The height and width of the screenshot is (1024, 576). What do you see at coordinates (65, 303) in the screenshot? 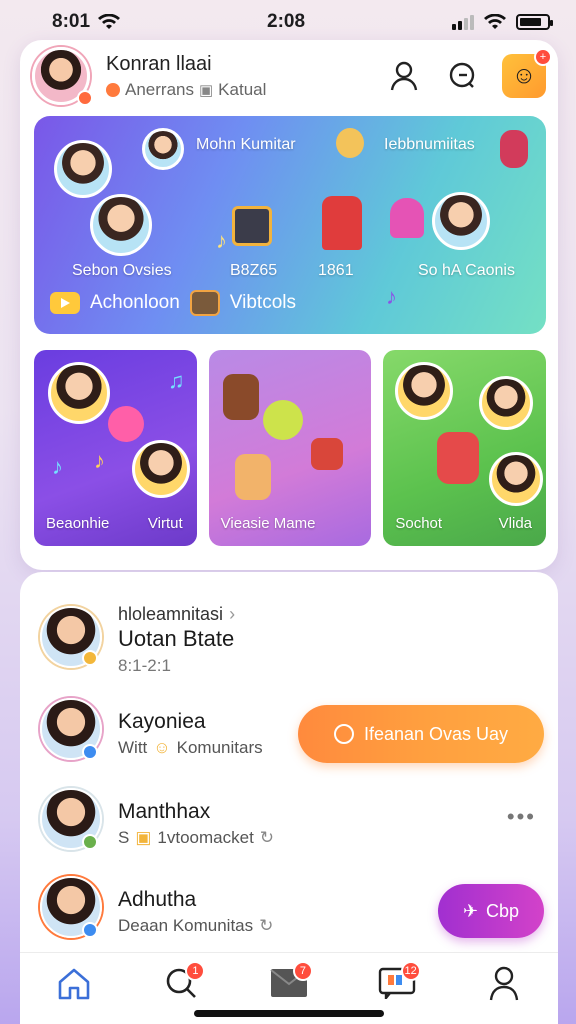
I see `play-icon` at bounding box center [65, 303].